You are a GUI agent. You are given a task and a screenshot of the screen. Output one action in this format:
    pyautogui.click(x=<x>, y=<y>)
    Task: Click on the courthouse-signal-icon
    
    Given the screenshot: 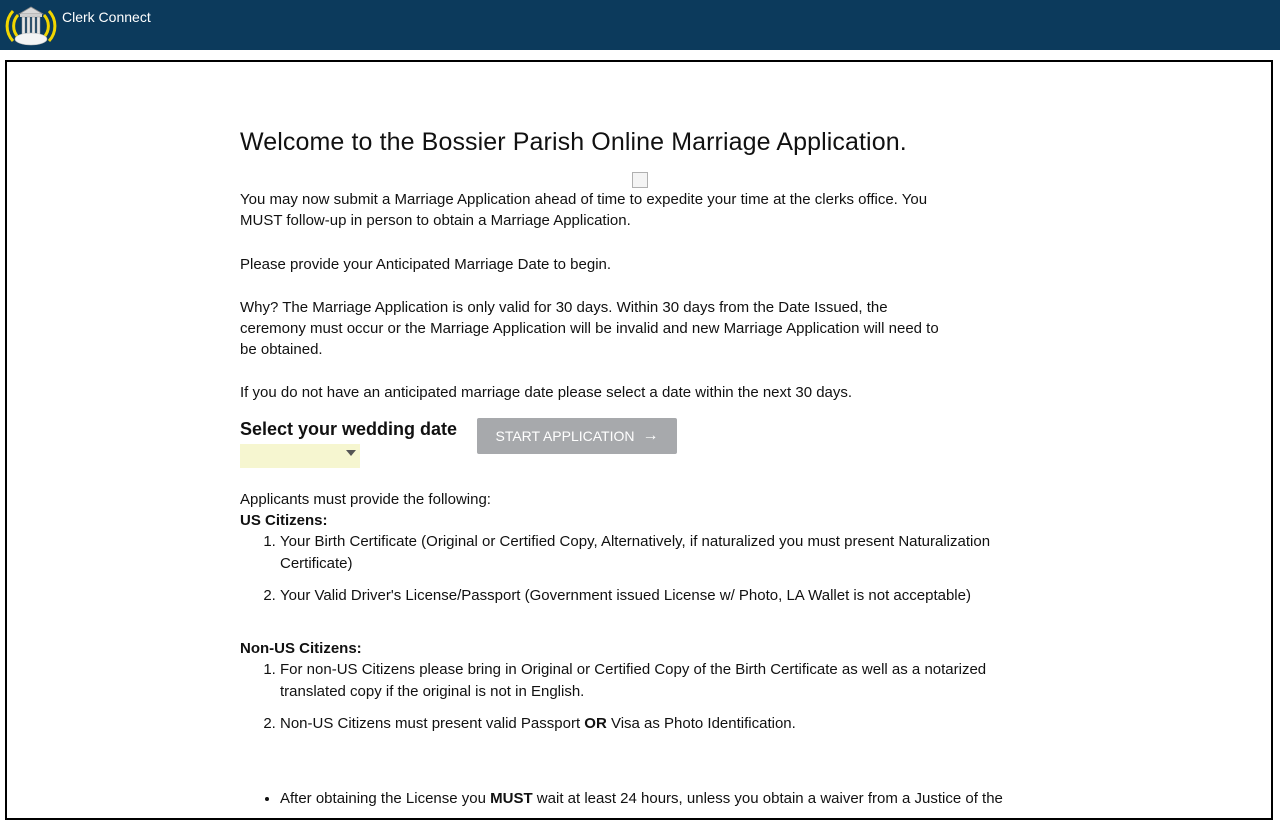 What is the action you would take?
    pyautogui.click(x=31, y=25)
    